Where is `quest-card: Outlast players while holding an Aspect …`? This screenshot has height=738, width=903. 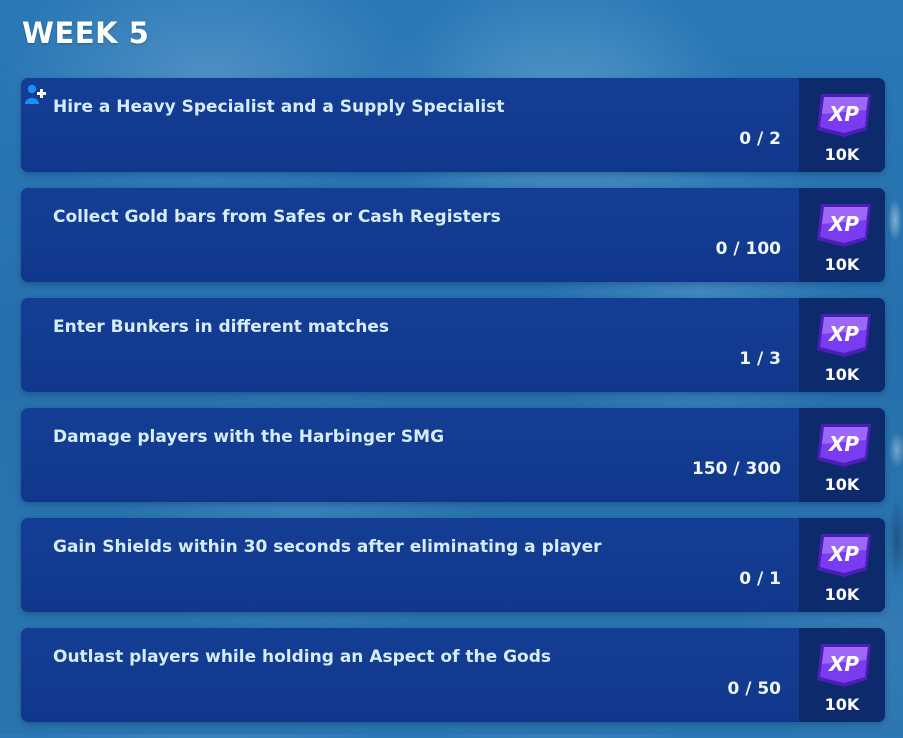 quest-card: Outlast players while holding an Aspect … is located at coordinates (453, 675).